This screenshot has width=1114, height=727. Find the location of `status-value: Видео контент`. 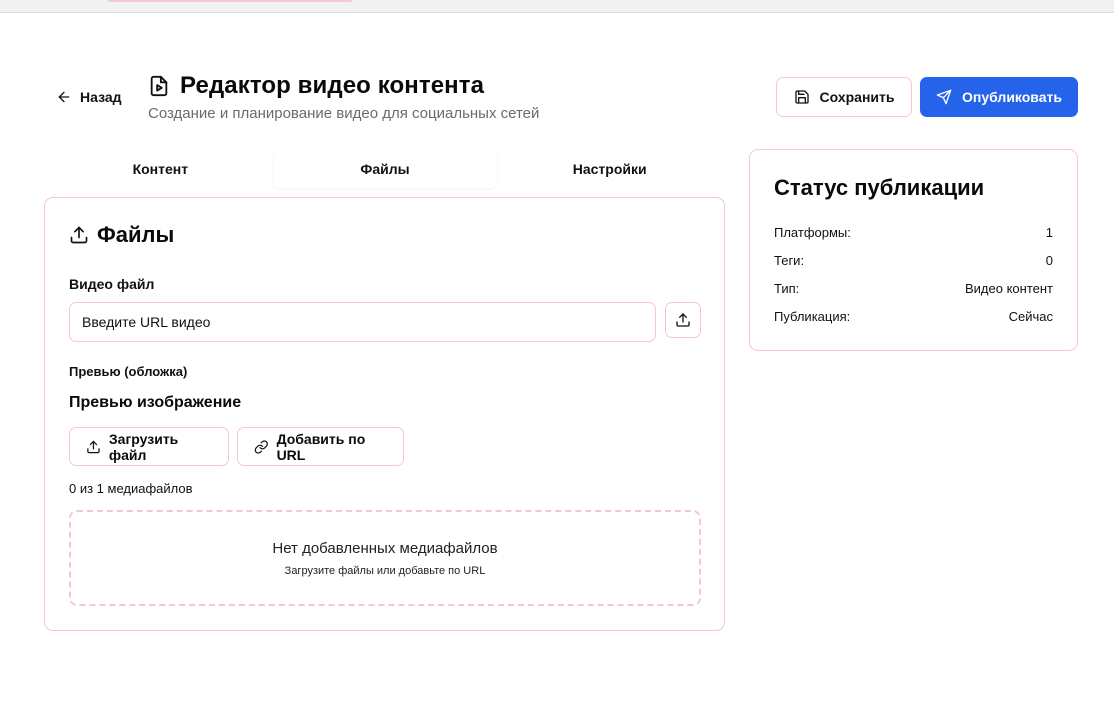

status-value: Видео контент is located at coordinates (1008, 288).